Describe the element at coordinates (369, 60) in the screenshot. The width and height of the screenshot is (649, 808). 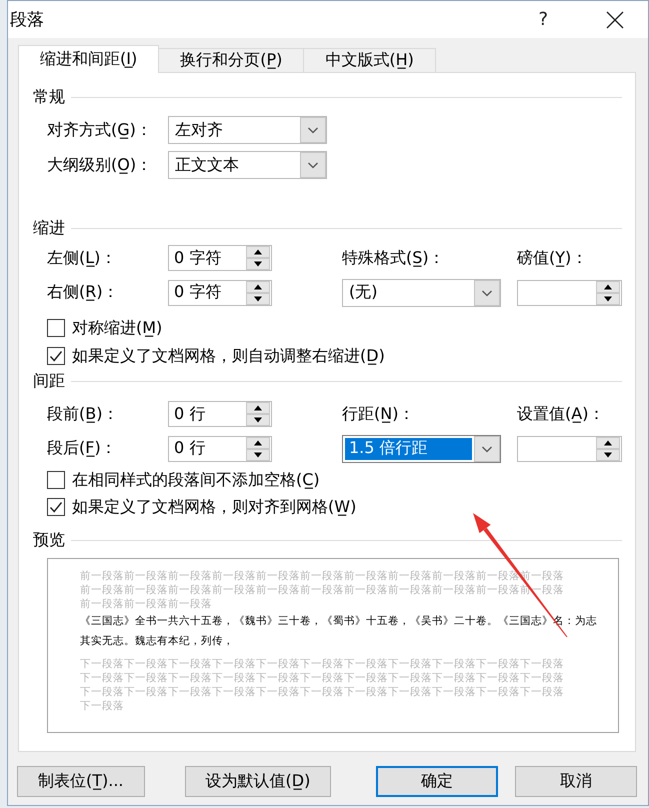
I see `tab: 中文版式(H̲)` at that location.